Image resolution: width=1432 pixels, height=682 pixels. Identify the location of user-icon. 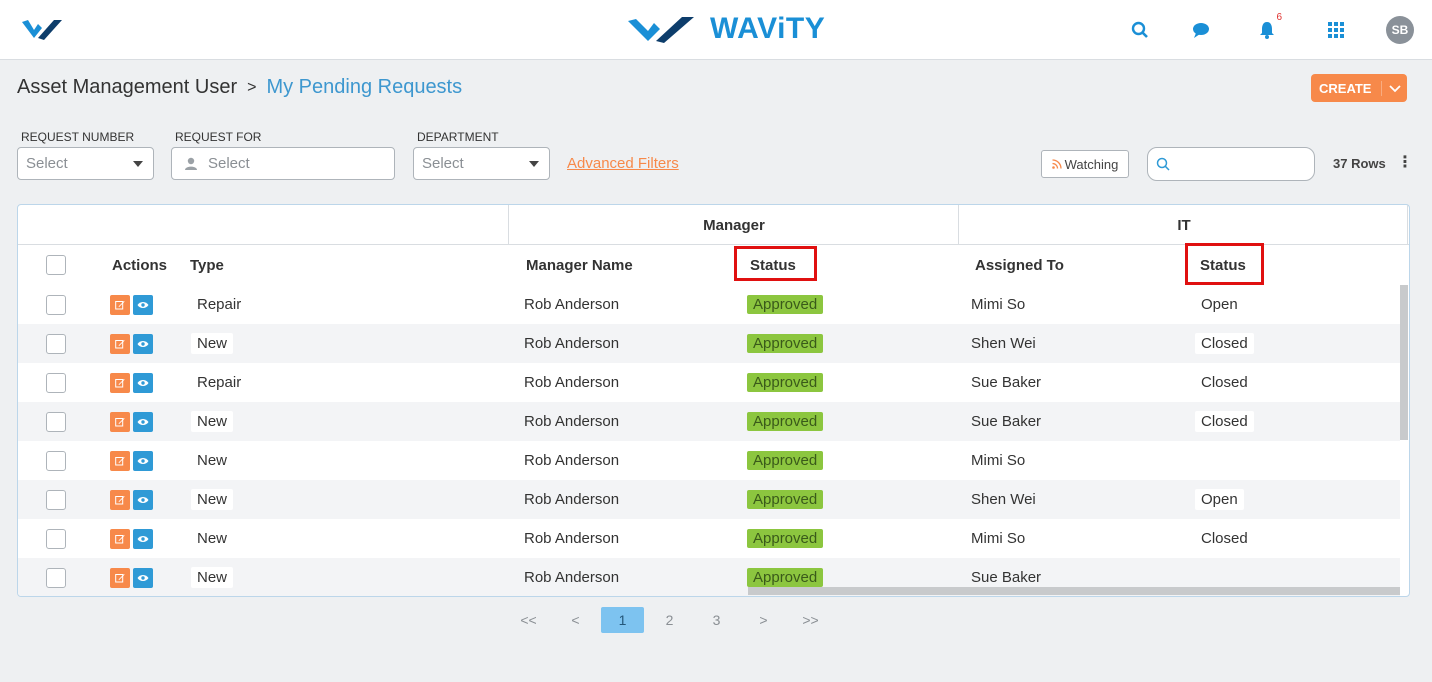
(191, 163).